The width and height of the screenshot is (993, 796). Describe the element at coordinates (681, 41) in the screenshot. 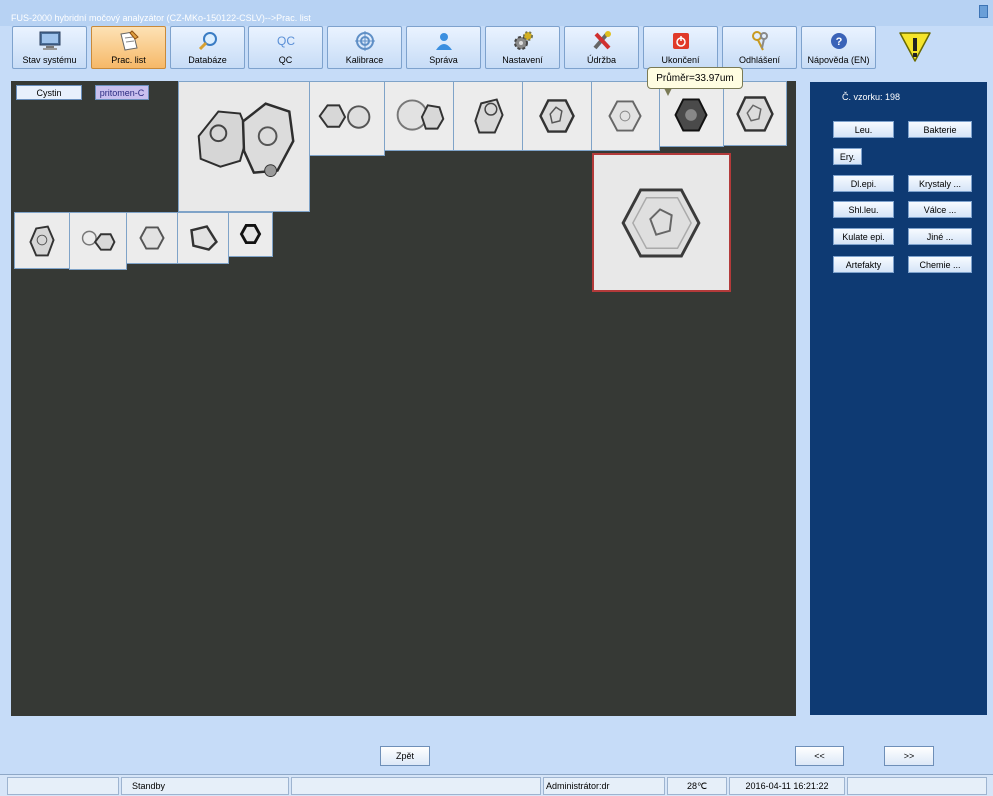

I see `power-icon` at that location.